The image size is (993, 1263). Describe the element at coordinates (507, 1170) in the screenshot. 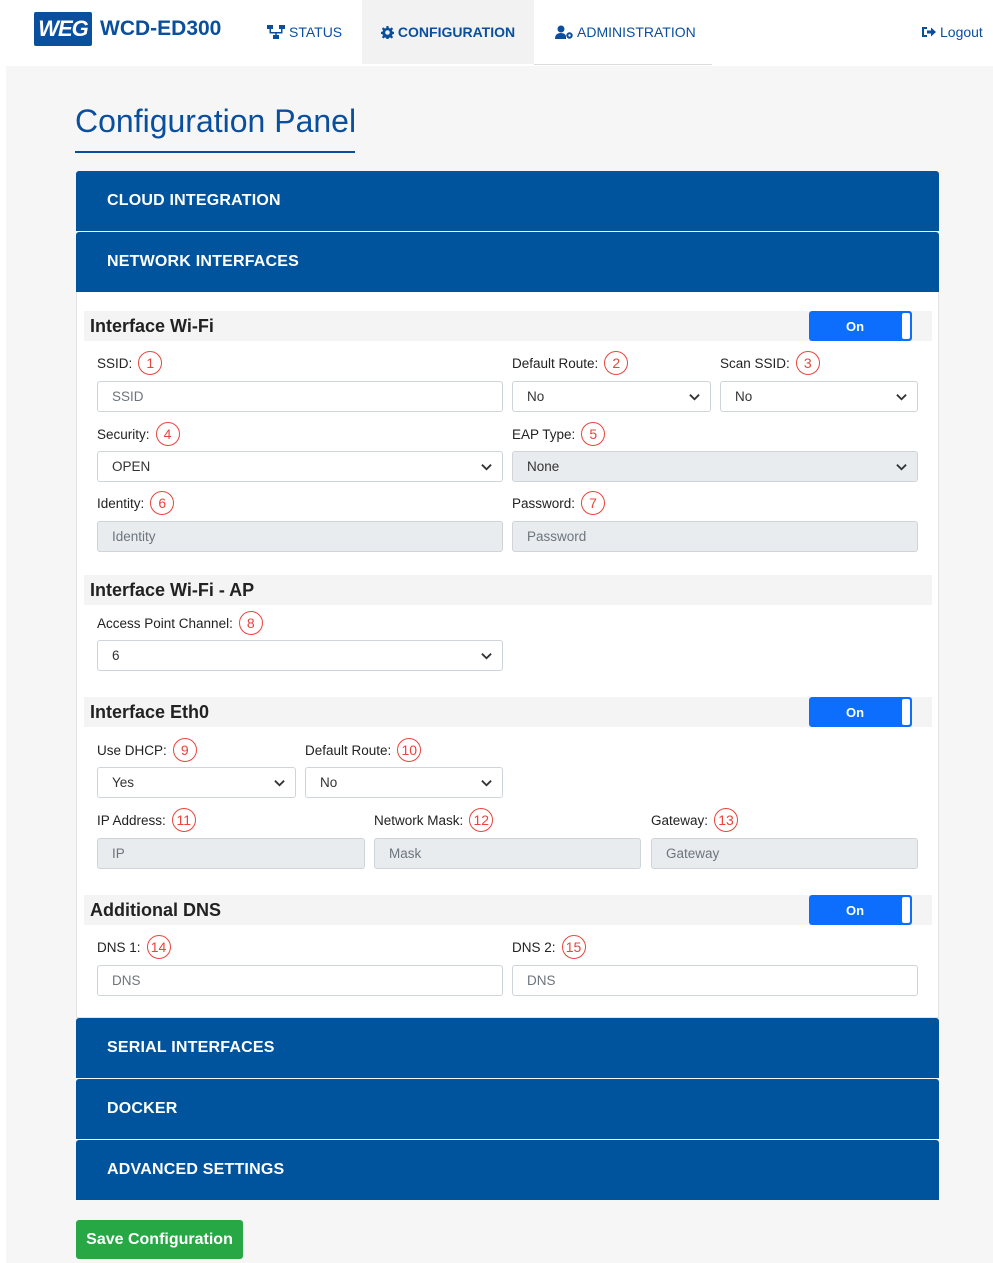

I see `accordion-advanced-settings: ADVANCED SETTINGS` at that location.